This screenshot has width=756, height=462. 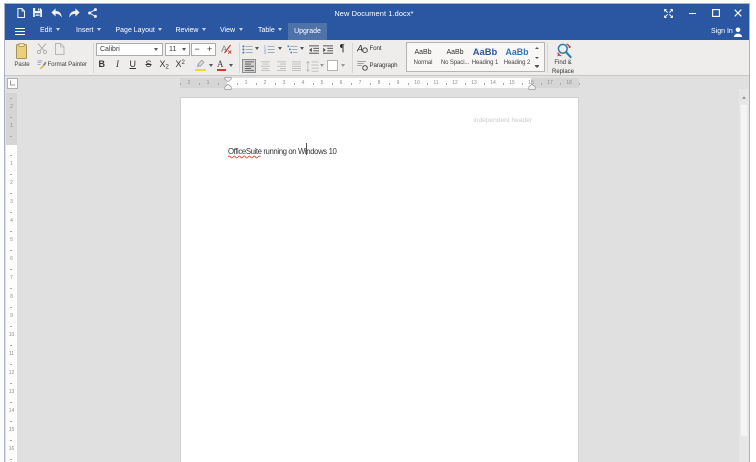 What do you see at coordinates (360, 49) in the screenshot?
I see `svg-text: A` at bounding box center [360, 49].